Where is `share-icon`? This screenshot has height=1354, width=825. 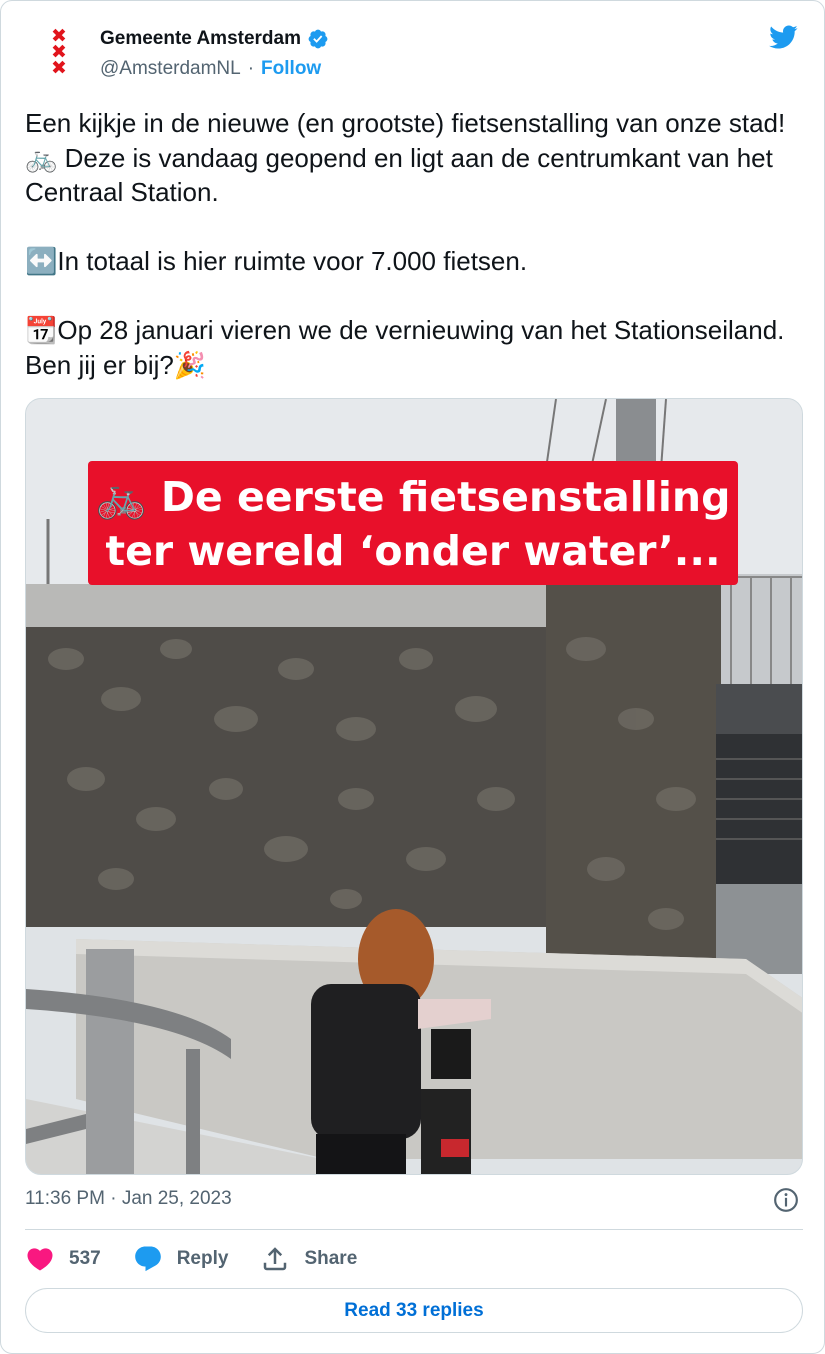
share-icon is located at coordinates (275, 1259).